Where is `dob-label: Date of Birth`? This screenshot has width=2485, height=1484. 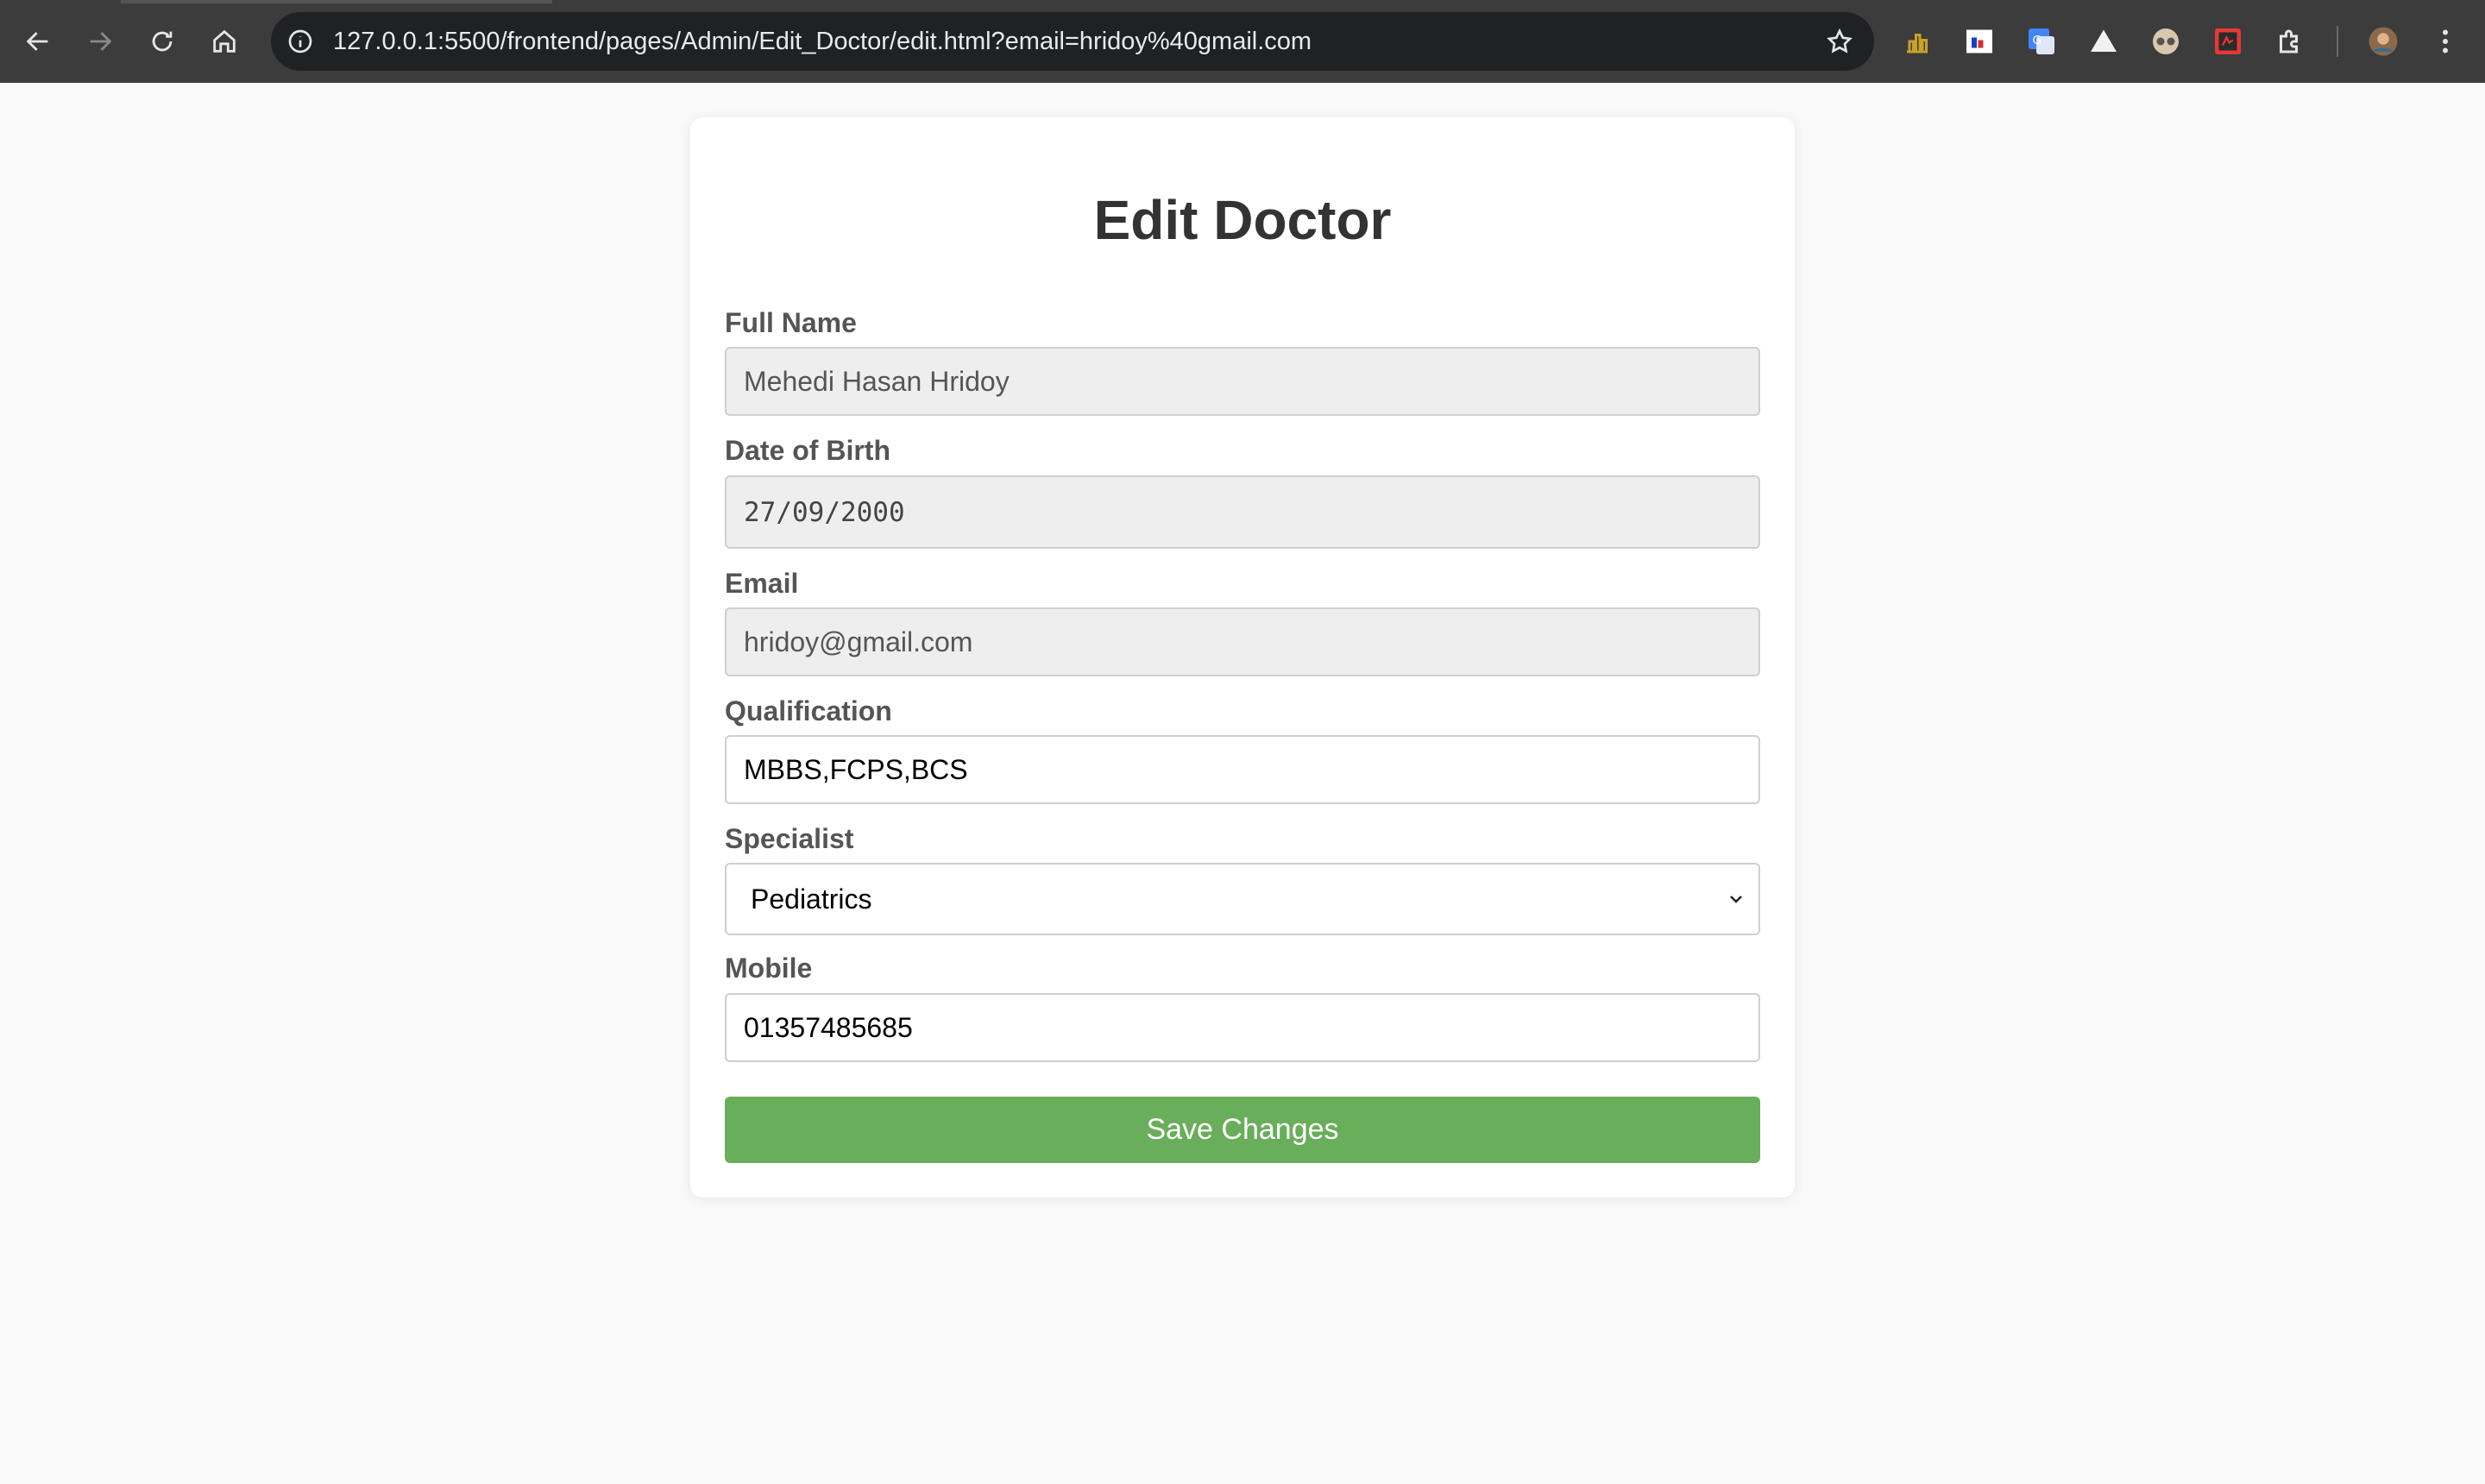 dob-label: Date of Birth is located at coordinates (807, 450).